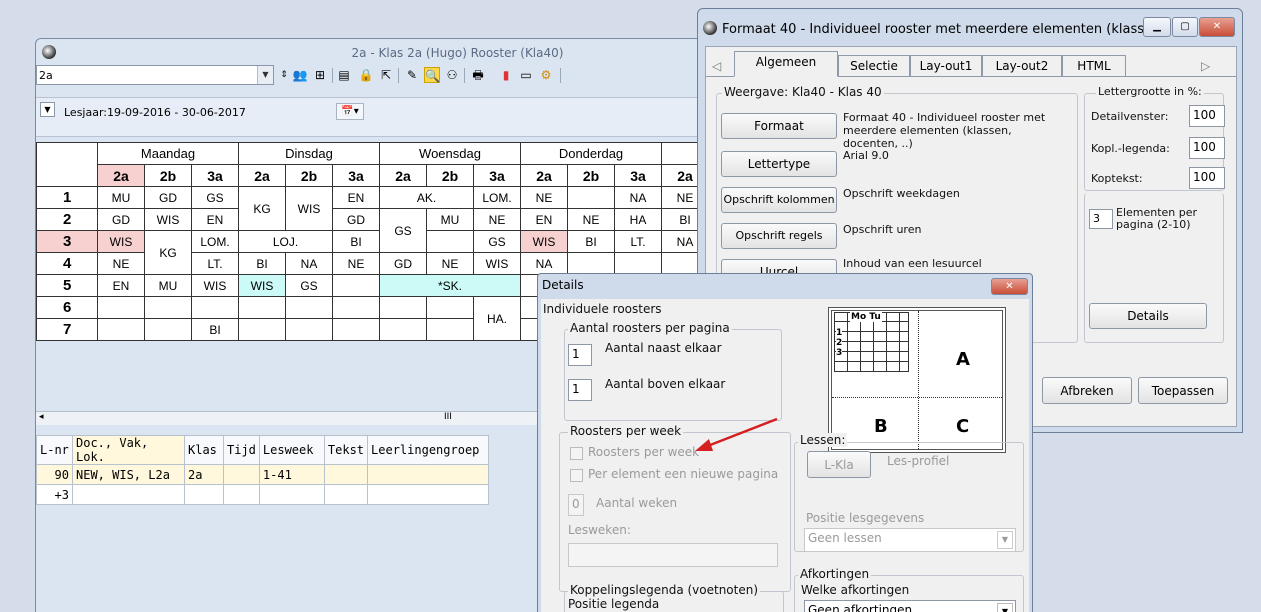  I want to click on tab-selectie: Selectie, so click(874, 66).